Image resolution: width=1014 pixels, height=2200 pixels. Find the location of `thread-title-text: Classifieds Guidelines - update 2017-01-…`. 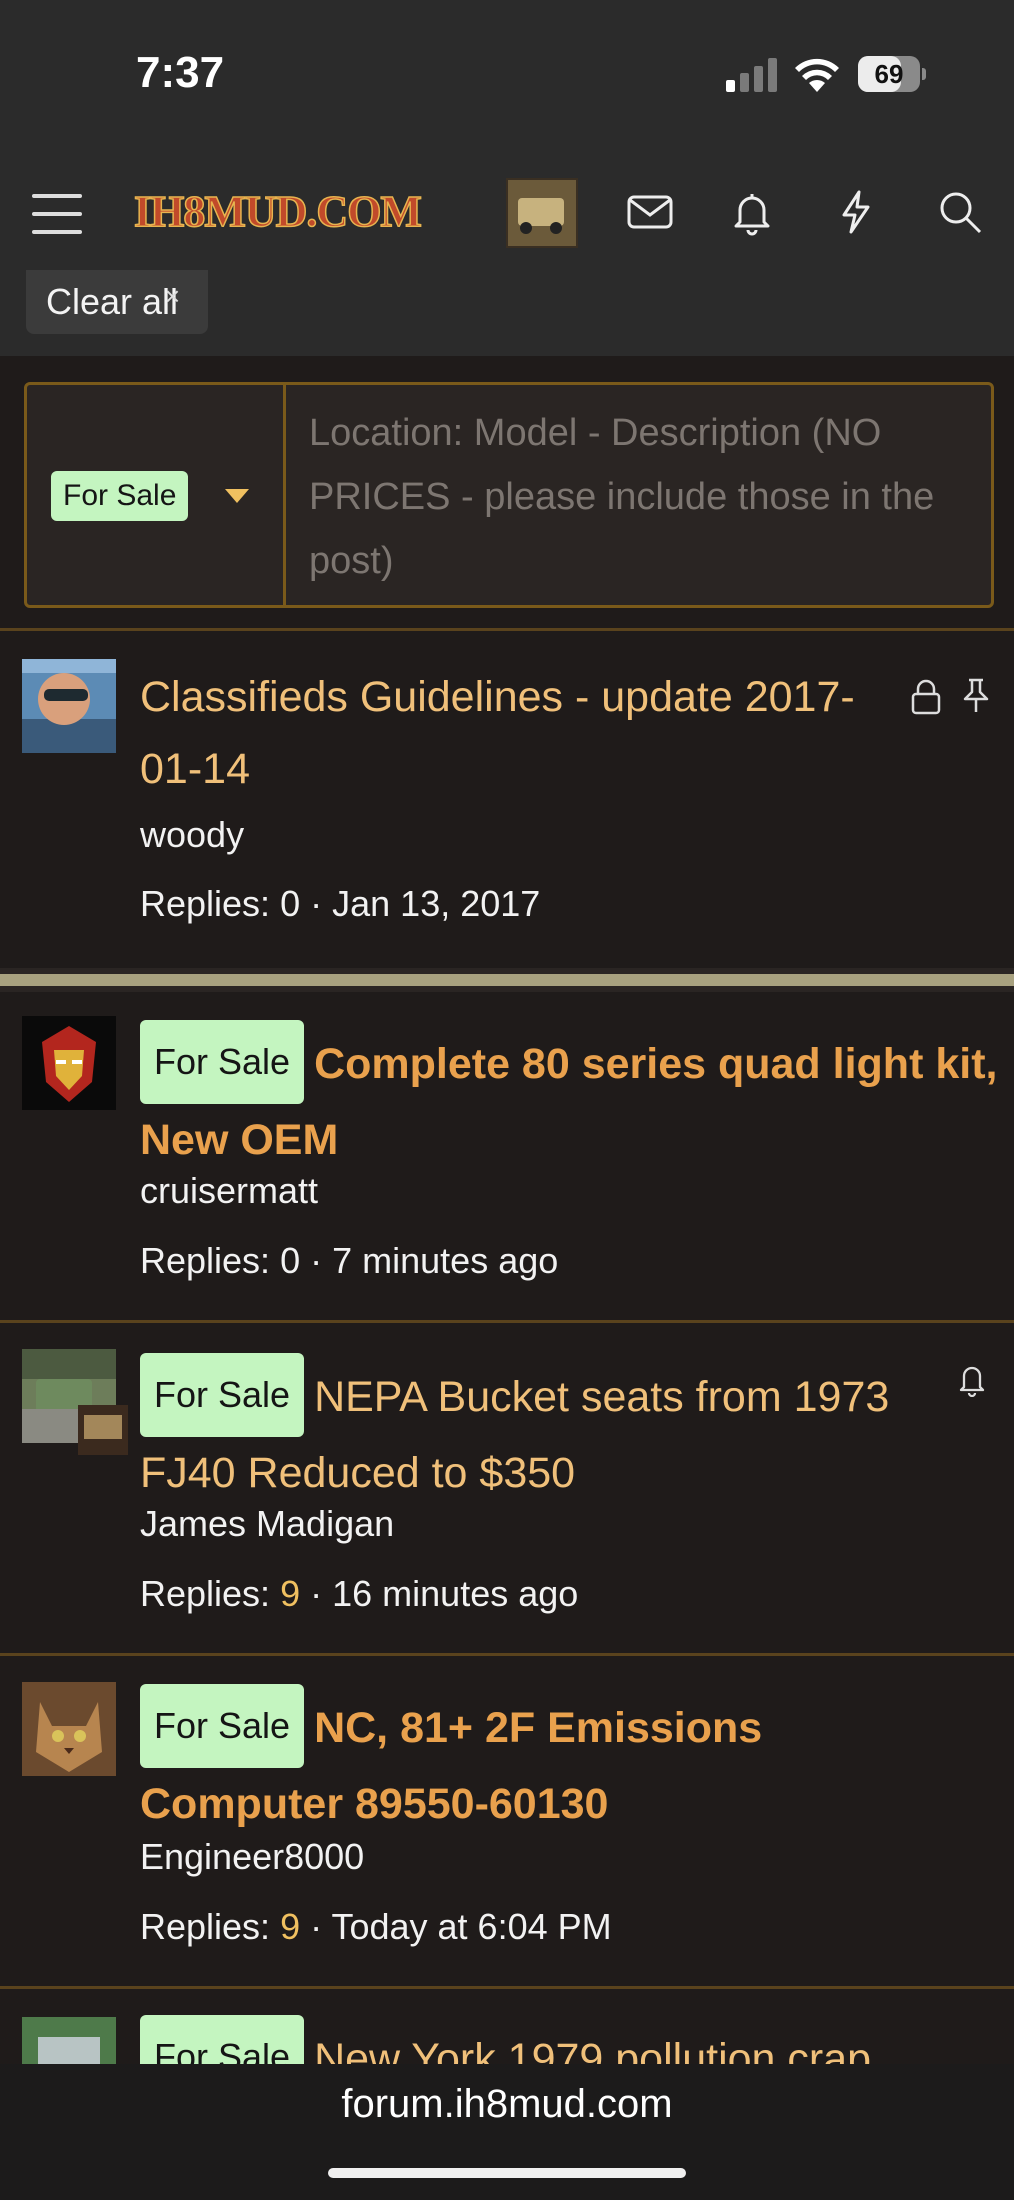

thread-title-text: Classifieds Guidelines - update 2017-01-… is located at coordinates (497, 733).